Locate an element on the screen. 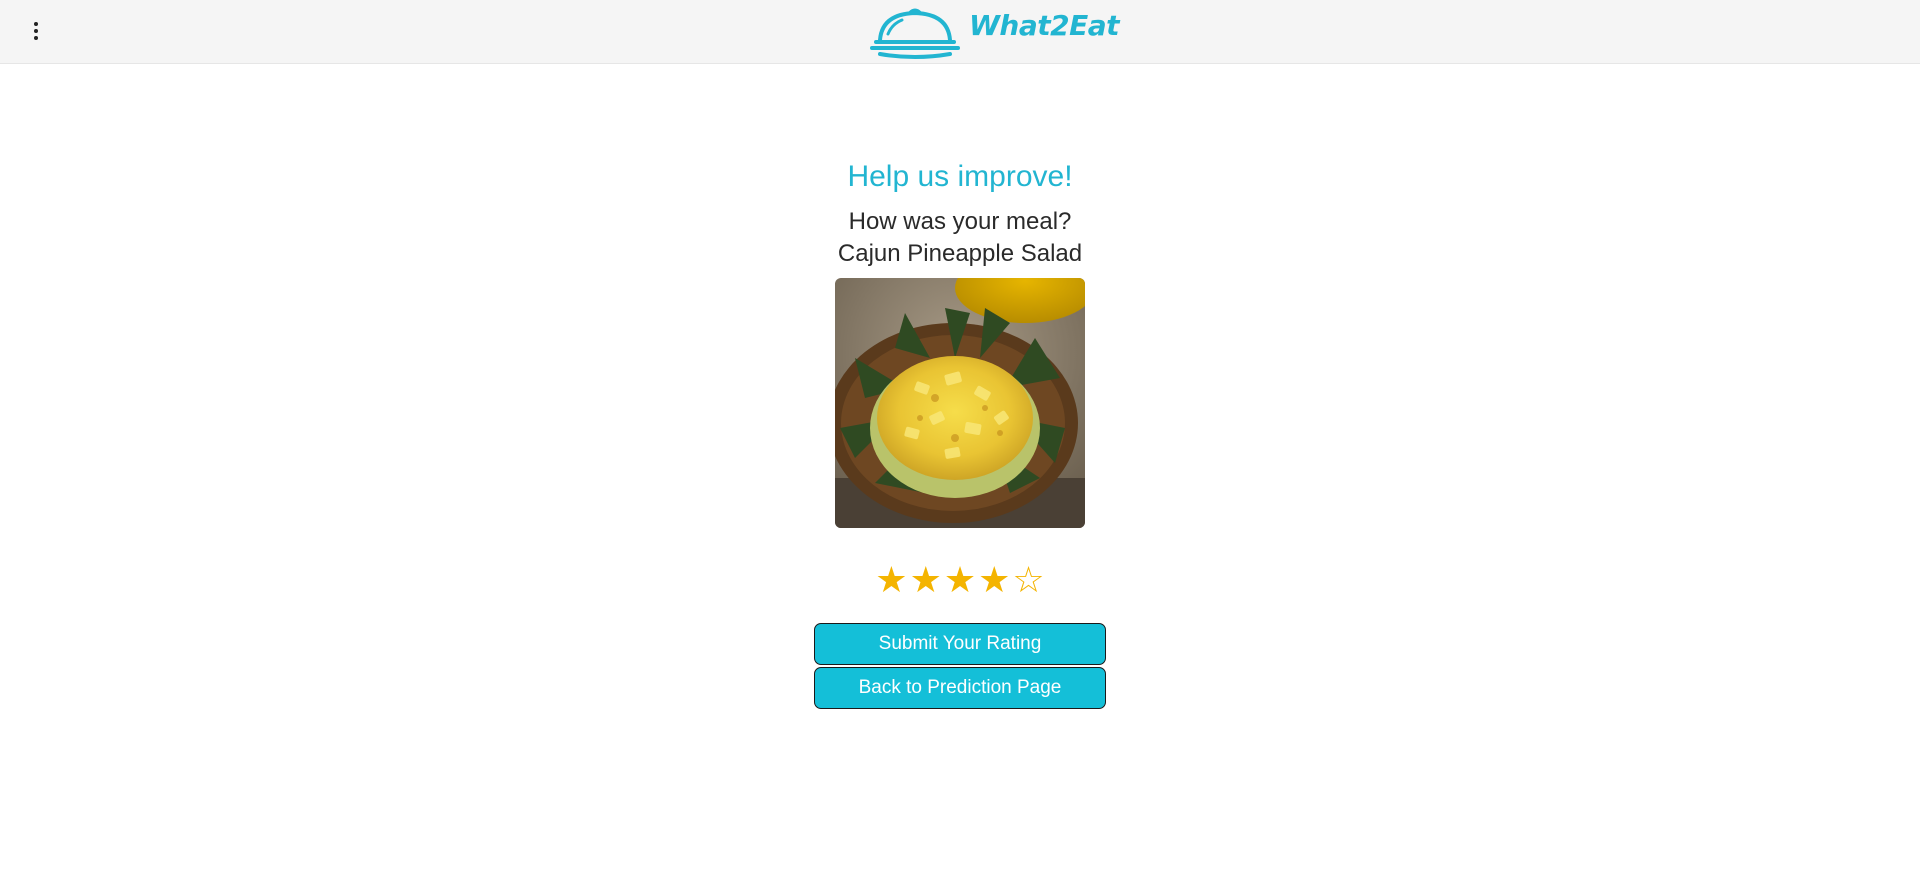  more-vertical-icon is located at coordinates (36, 24).